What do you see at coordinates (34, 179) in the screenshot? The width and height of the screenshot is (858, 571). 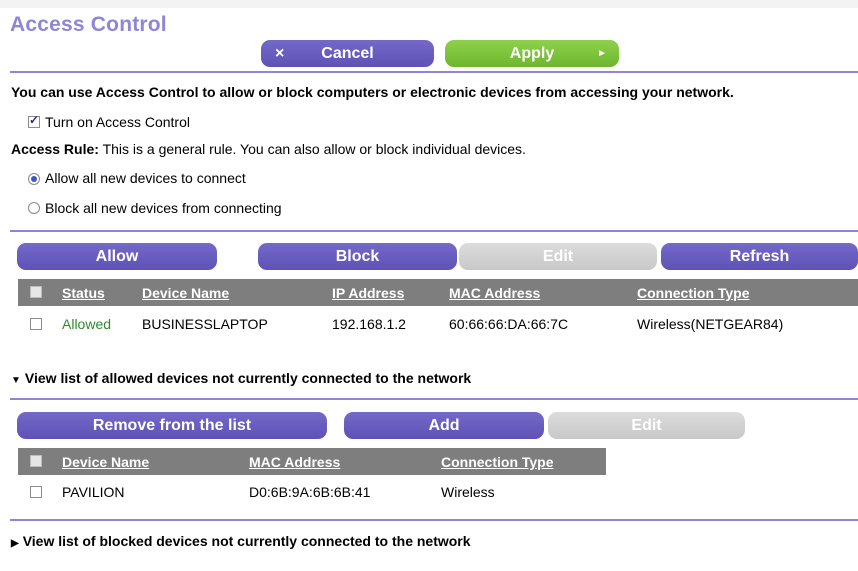 I see `allow-all-new-devices-radio` at bounding box center [34, 179].